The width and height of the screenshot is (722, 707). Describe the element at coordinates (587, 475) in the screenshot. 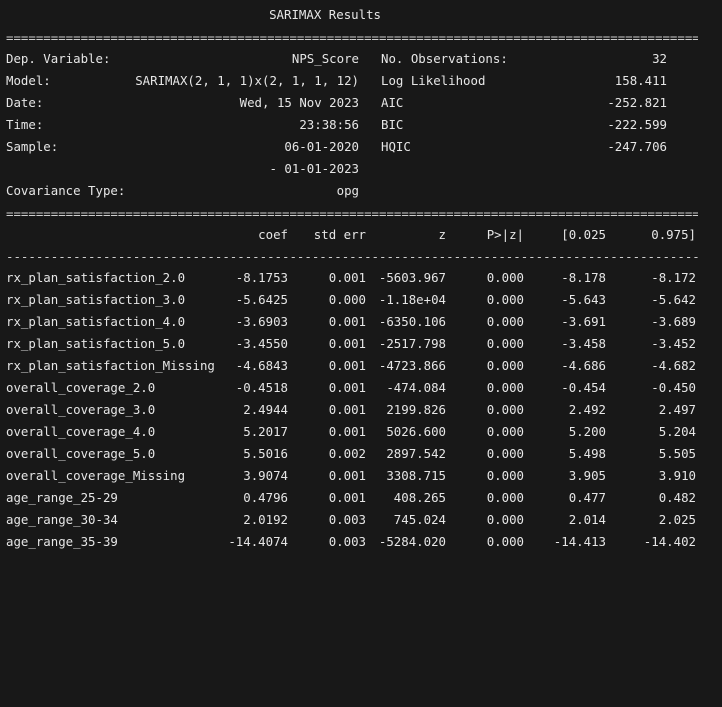

I see `ci-lower-value: 3.905` at that location.